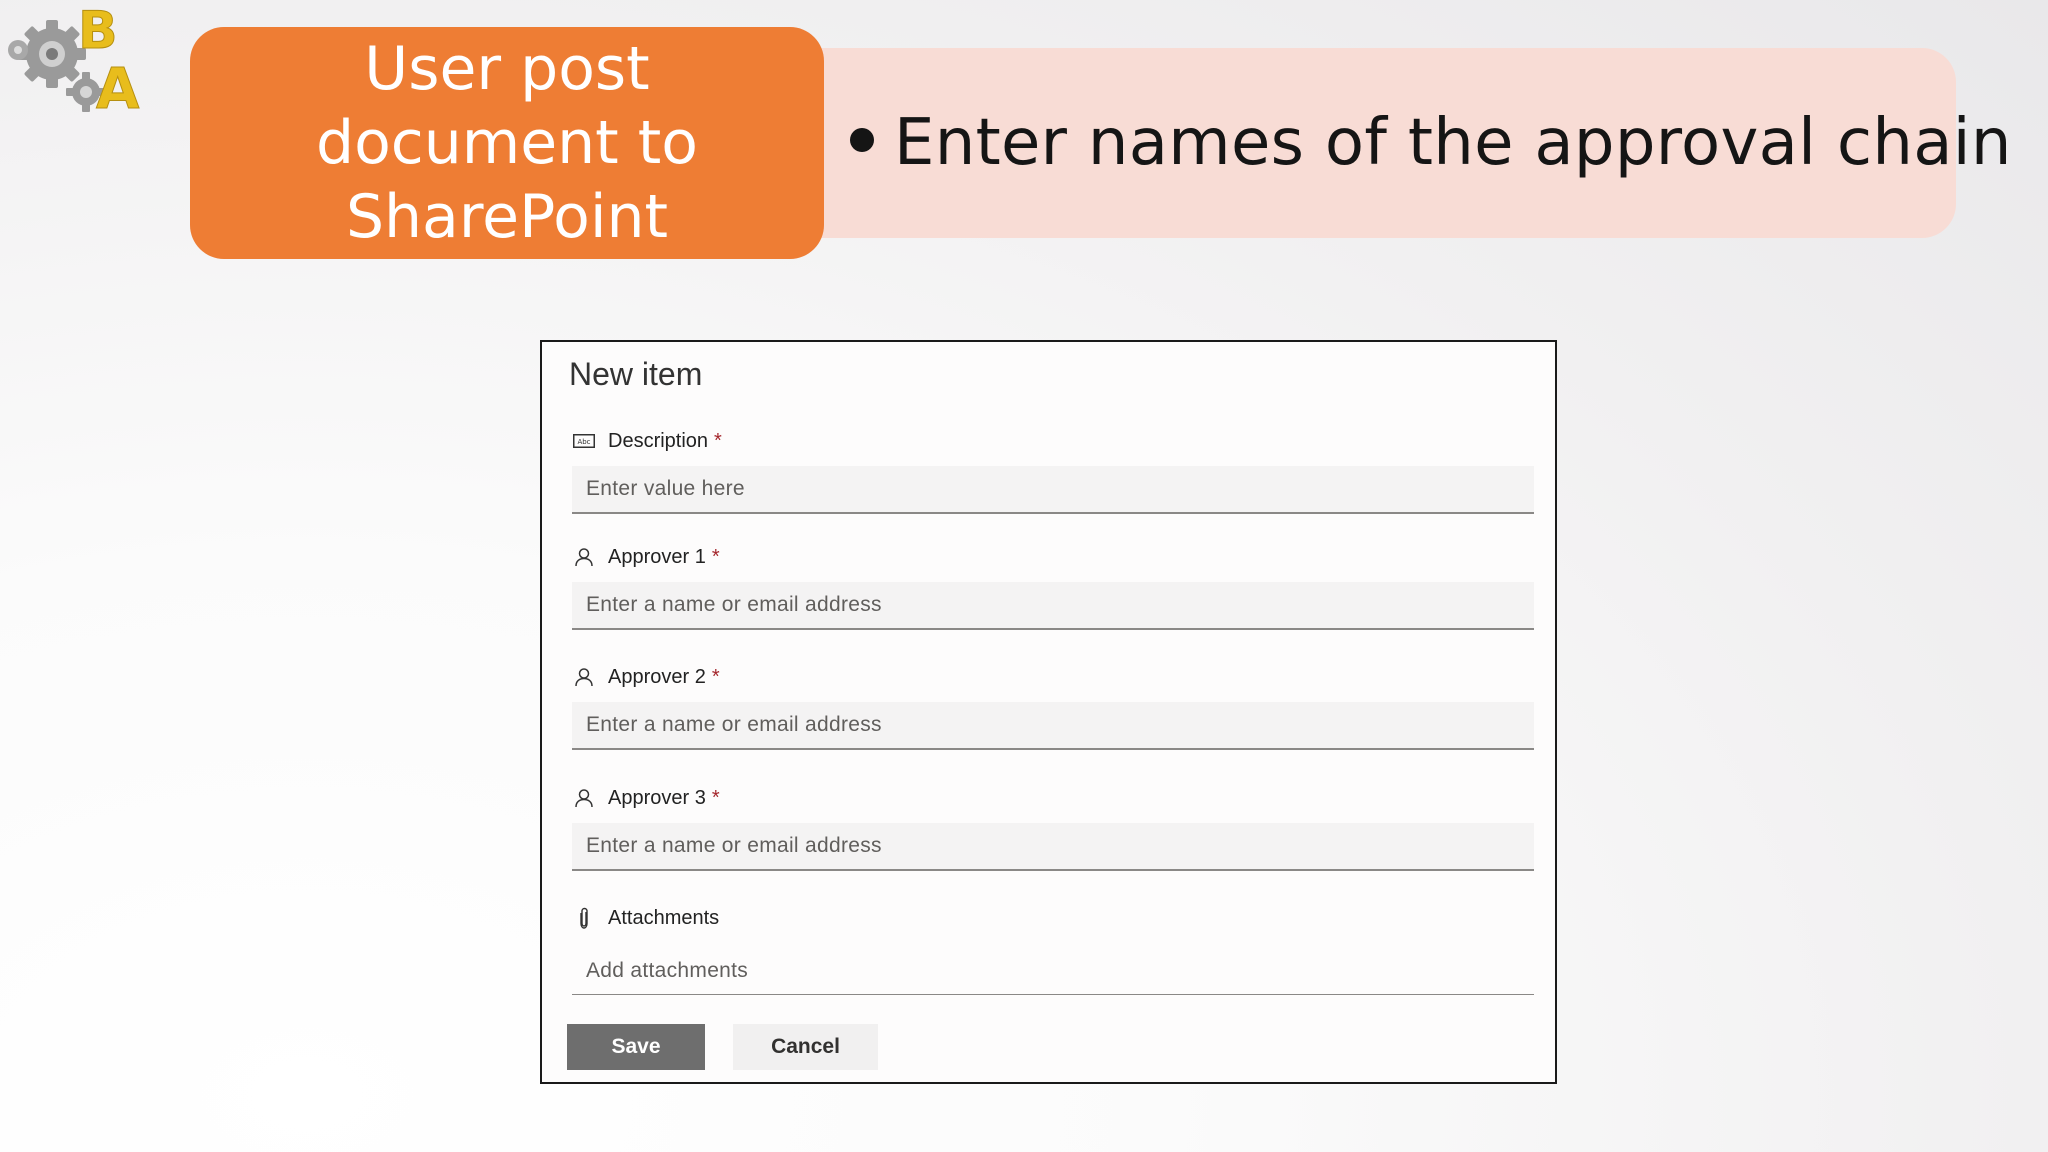 Image resolution: width=2048 pixels, height=1152 pixels. I want to click on description-label: Description, so click(658, 440).